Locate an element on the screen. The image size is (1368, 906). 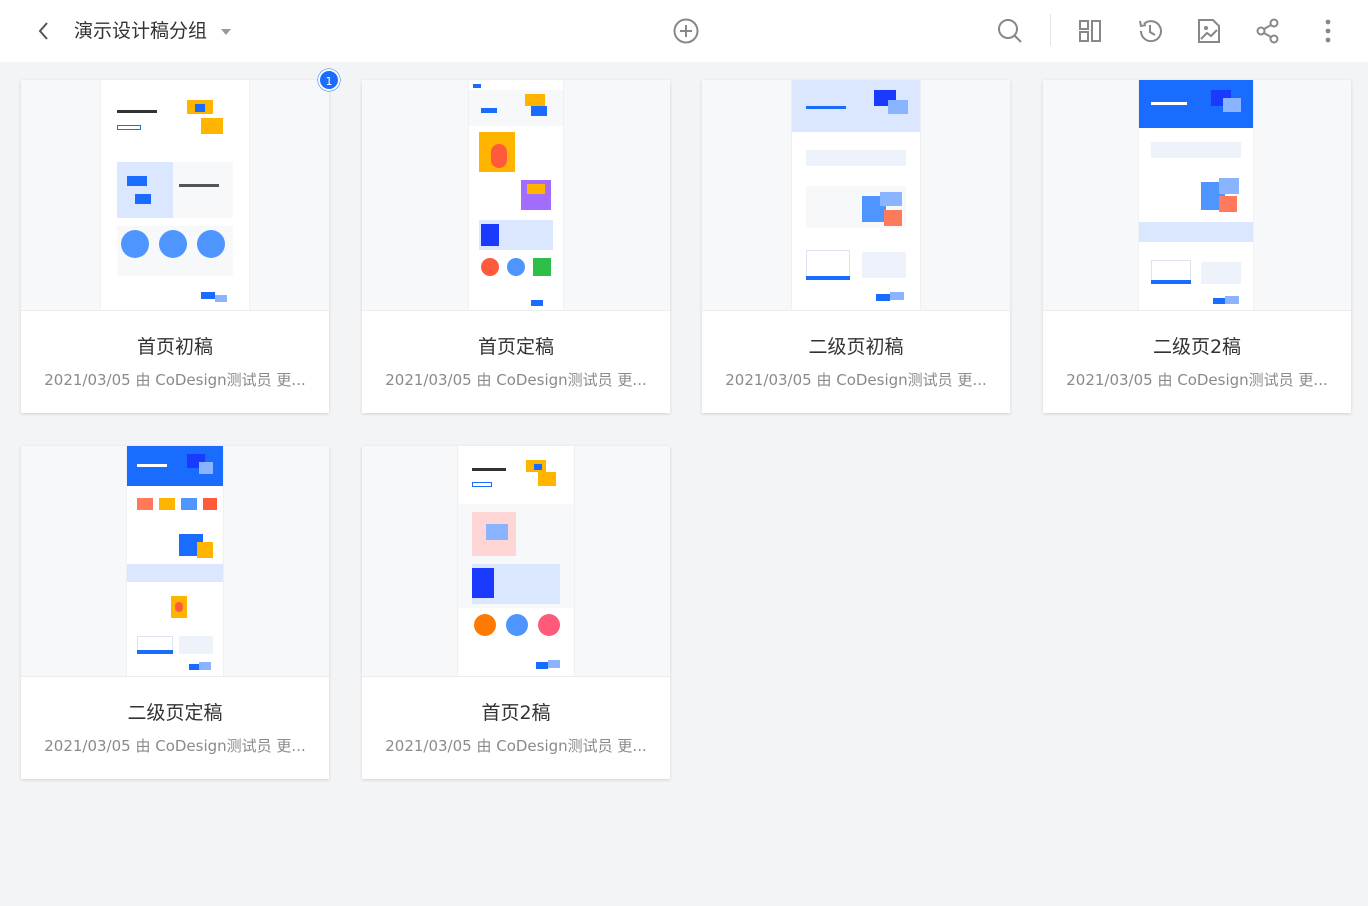
share-icon is located at coordinates (1267, 31).